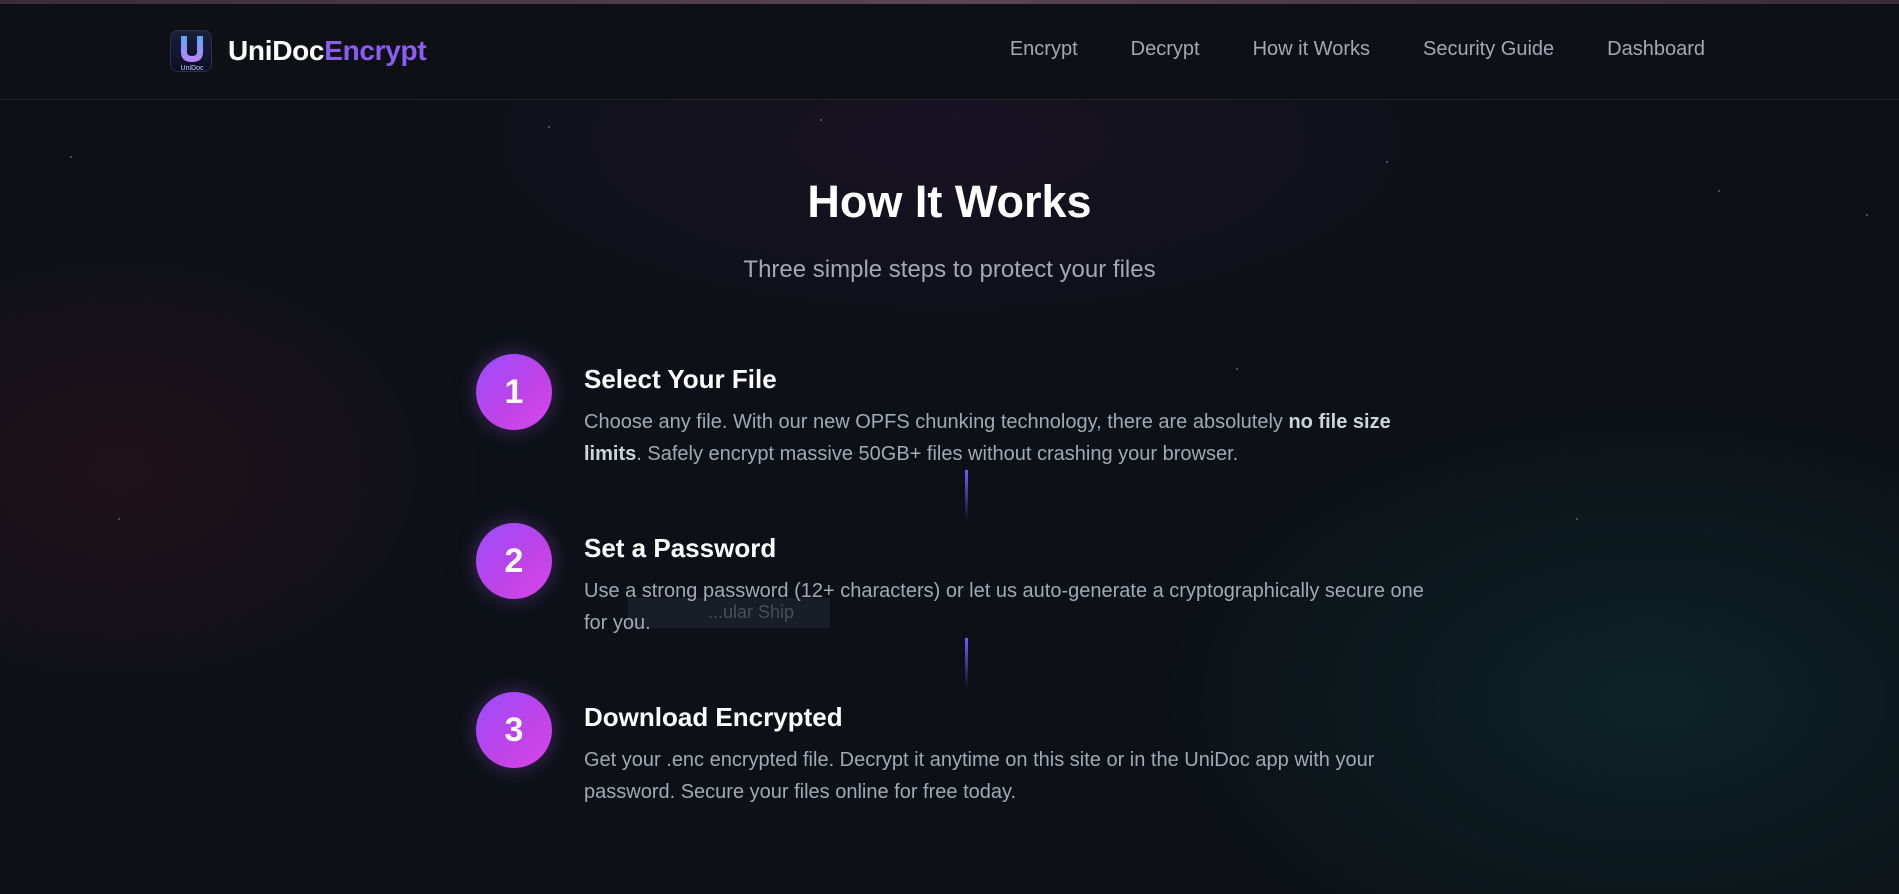 The height and width of the screenshot is (894, 1899). I want to click on nav-security-guide: Security Guide, so click(1488, 49).